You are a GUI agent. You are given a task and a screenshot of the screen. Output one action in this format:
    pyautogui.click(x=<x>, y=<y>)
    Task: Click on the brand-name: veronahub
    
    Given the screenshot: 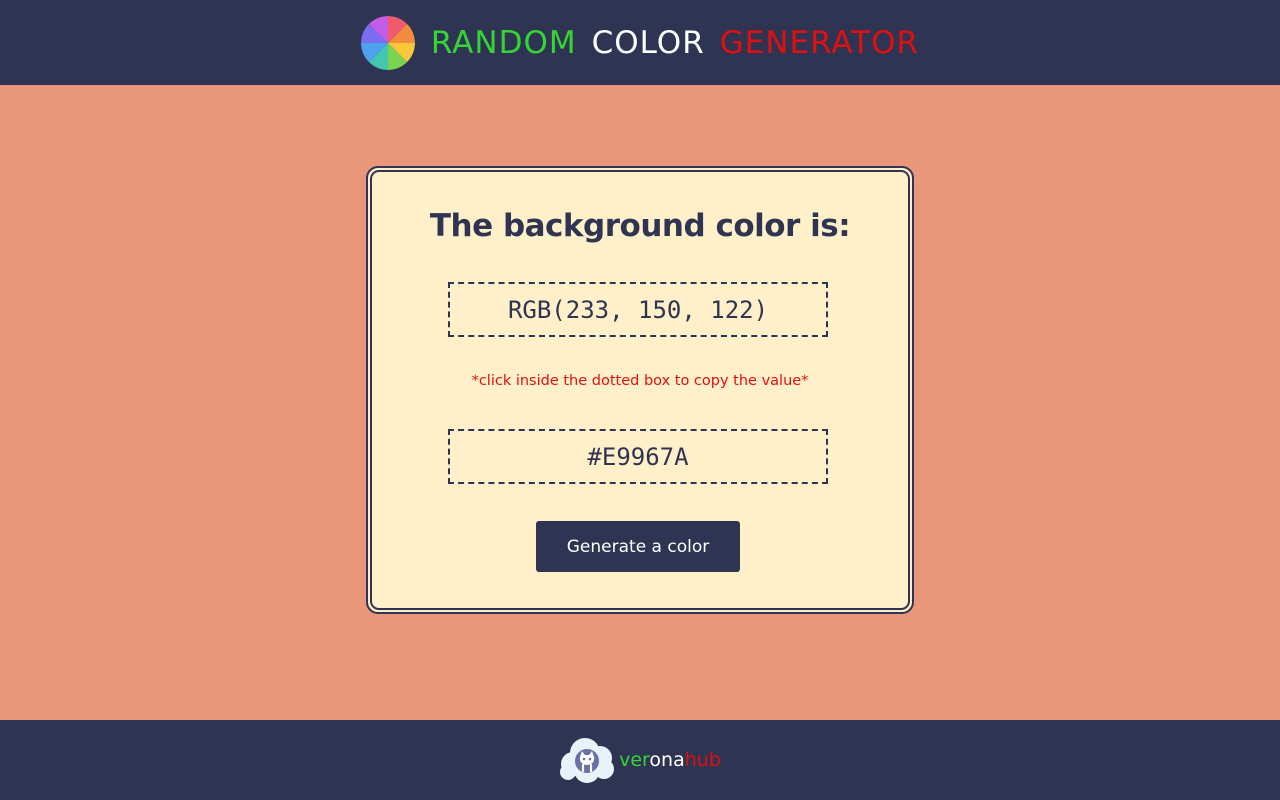 What is the action you would take?
    pyautogui.click(x=670, y=760)
    